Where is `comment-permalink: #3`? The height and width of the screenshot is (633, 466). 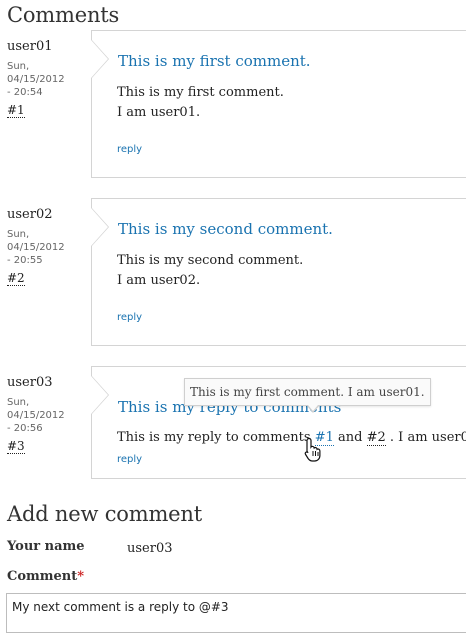 comment-permalink: #3 is located at coordinates (16, 447).